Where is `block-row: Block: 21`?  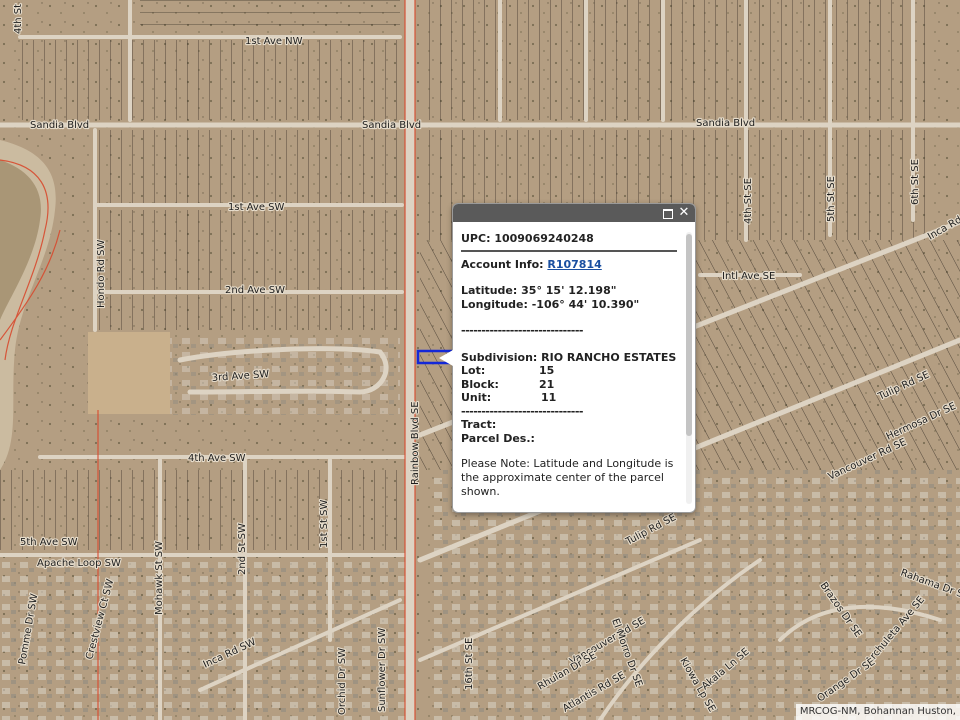
block-row: Block: 21 is located at coordinates (570, 385).